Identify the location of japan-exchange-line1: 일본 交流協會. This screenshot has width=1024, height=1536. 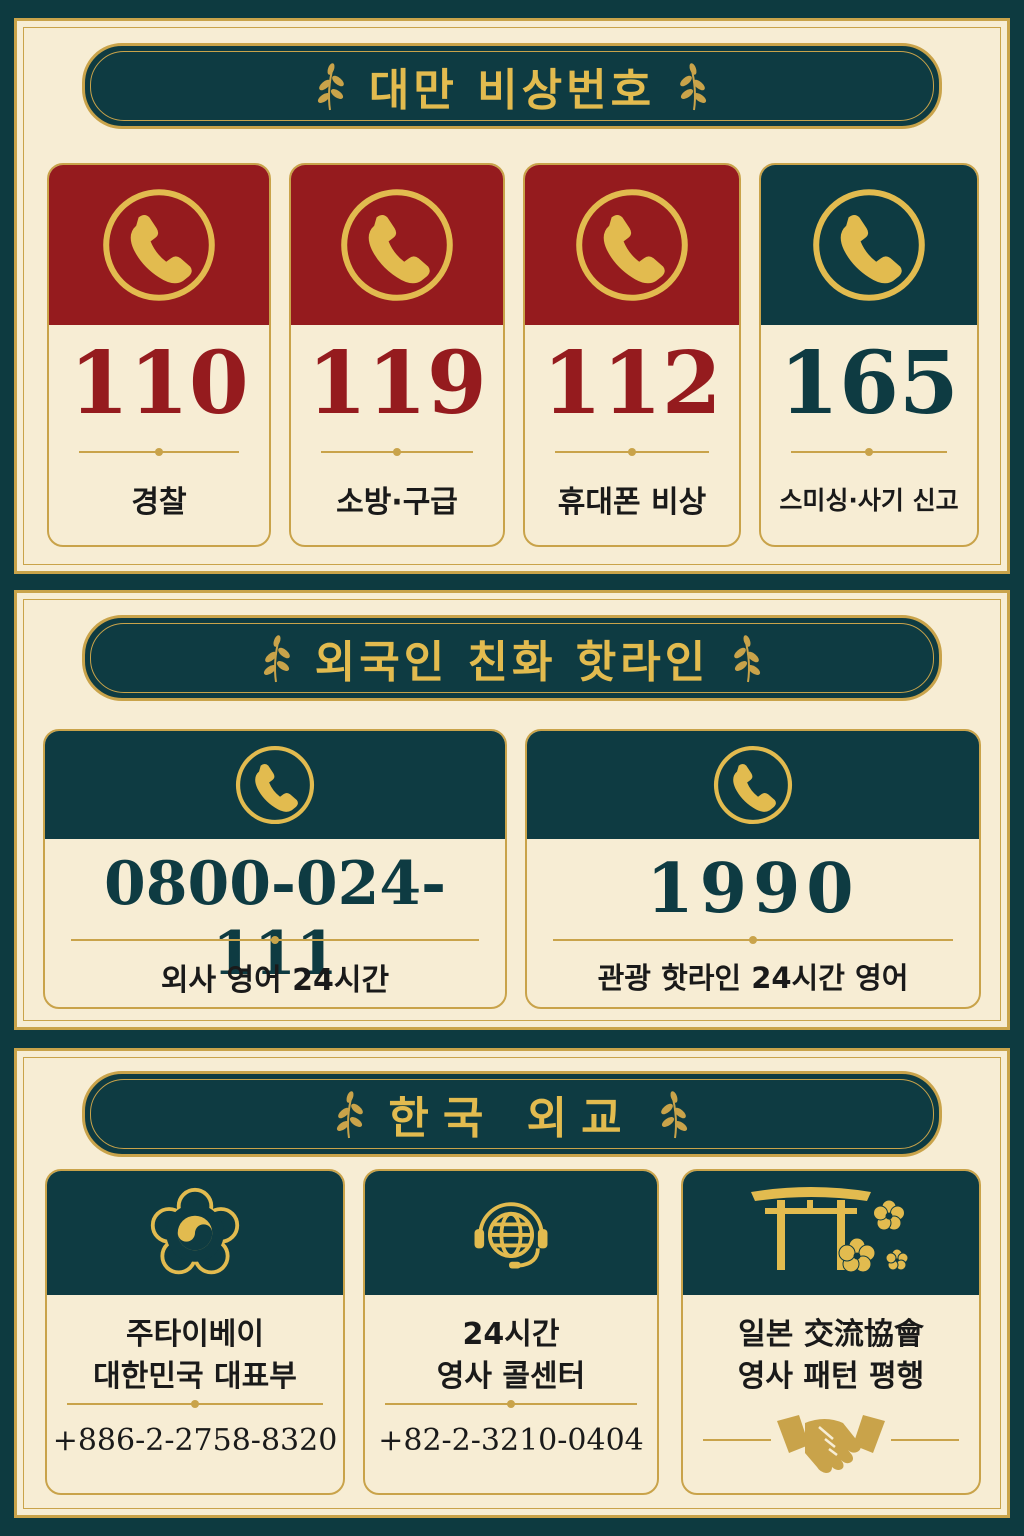
(831, 1334).